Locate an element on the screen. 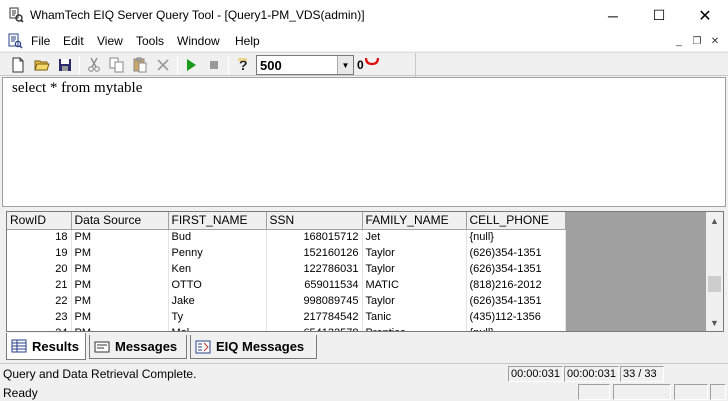  scroll-up-icon: ▲ is located at coordinates (714, 220).